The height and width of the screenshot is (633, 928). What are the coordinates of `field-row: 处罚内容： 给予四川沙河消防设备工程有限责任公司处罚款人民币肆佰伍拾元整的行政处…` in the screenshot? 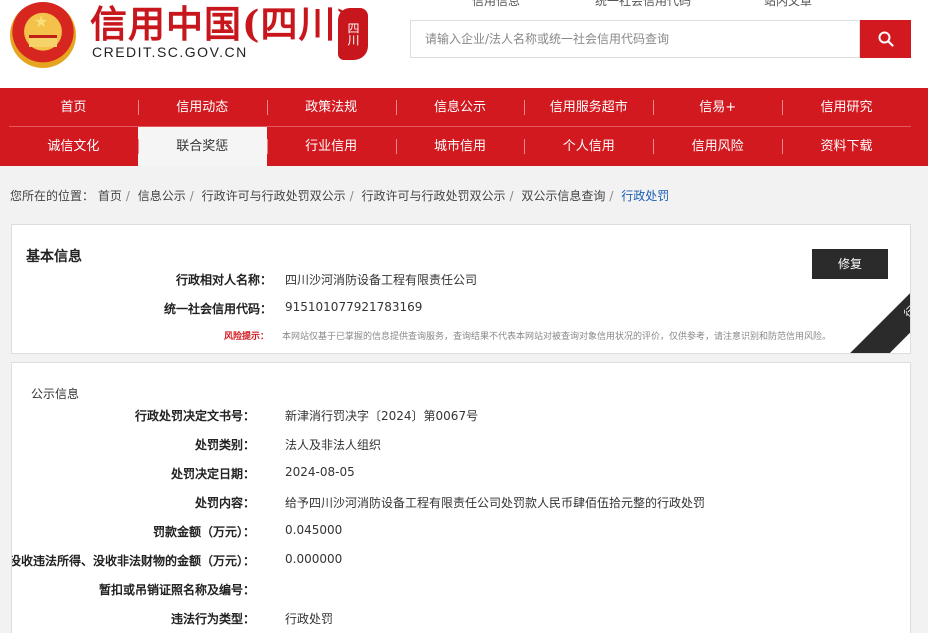 It's located at (452, 504).